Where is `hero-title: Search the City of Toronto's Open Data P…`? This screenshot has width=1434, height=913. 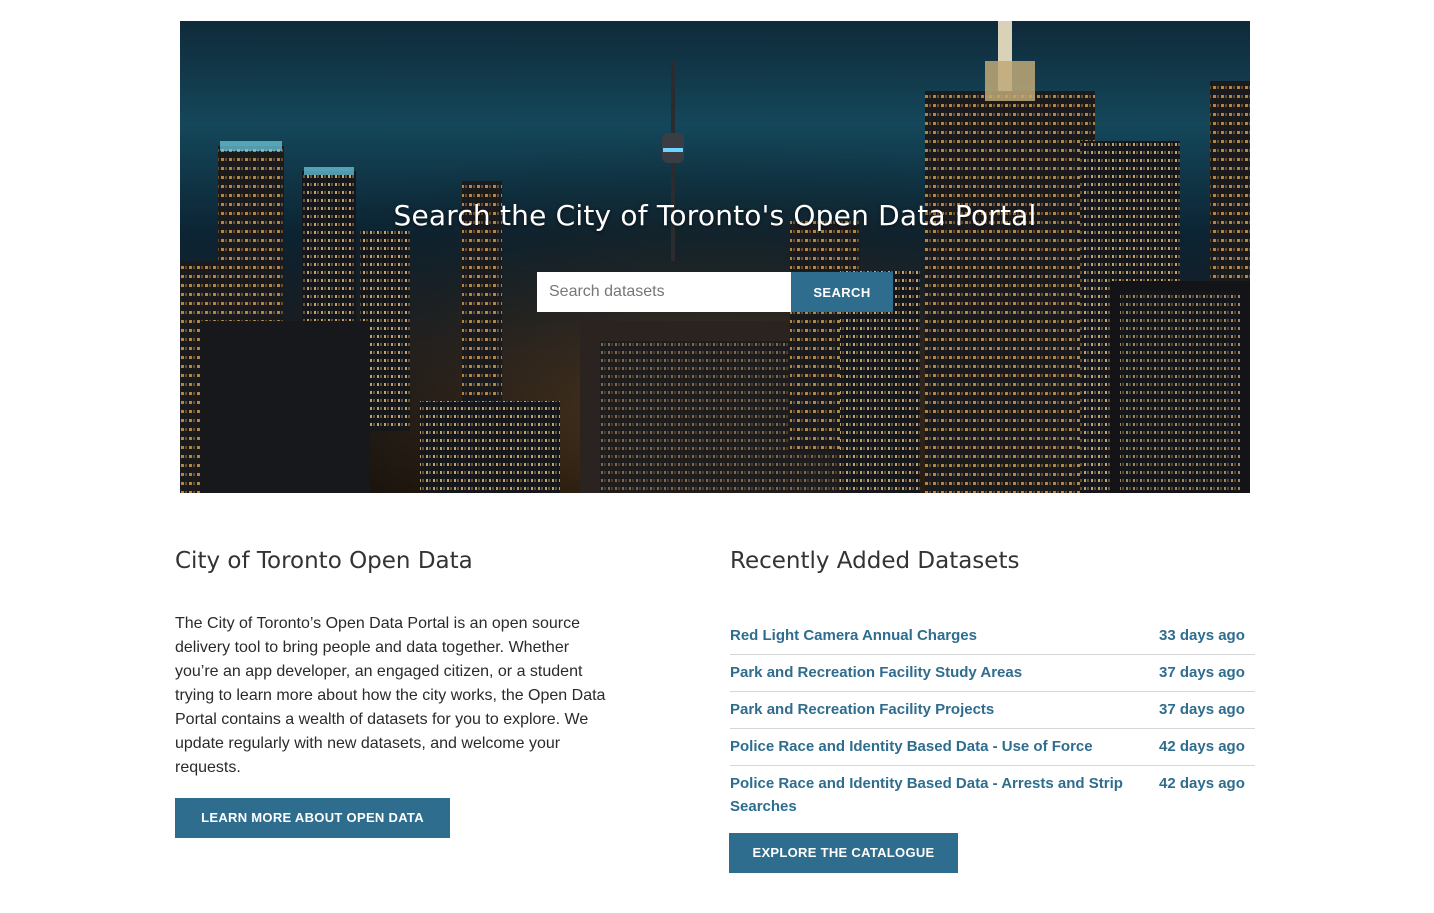
hero-title: Search the City of Toronto's Open Data P… is located at coordinates (715, 215).